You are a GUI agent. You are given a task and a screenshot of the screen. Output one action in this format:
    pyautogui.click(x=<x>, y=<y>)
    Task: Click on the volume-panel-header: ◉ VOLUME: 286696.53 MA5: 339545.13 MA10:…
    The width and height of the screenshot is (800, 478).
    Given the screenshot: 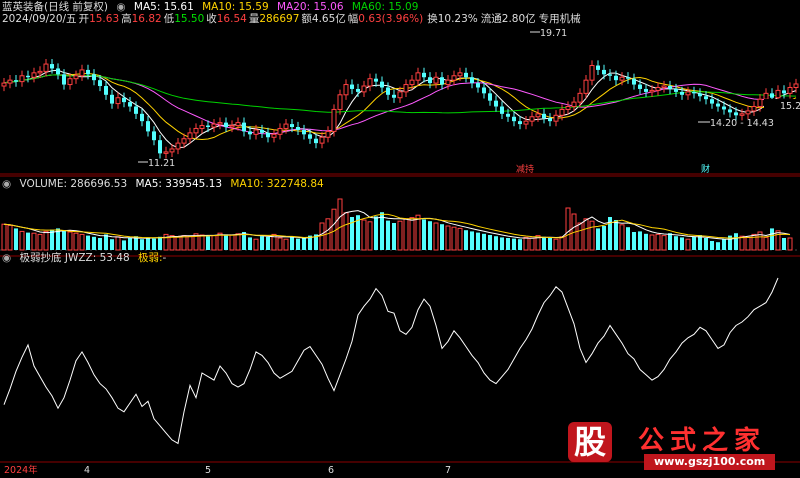 What is the action you would take?
    pyautogui.click(x=165, y=184)
    